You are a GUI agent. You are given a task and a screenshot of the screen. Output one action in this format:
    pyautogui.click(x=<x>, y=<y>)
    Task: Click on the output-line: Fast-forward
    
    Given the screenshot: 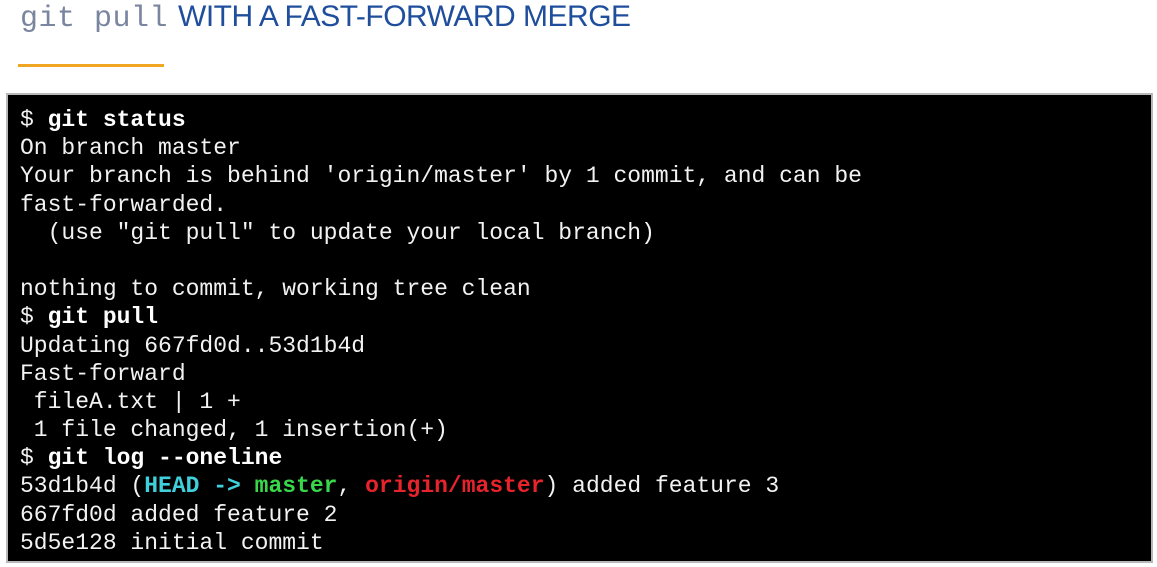 What is the action you would take?
    pyautogui.click(x=103, y=373)
    